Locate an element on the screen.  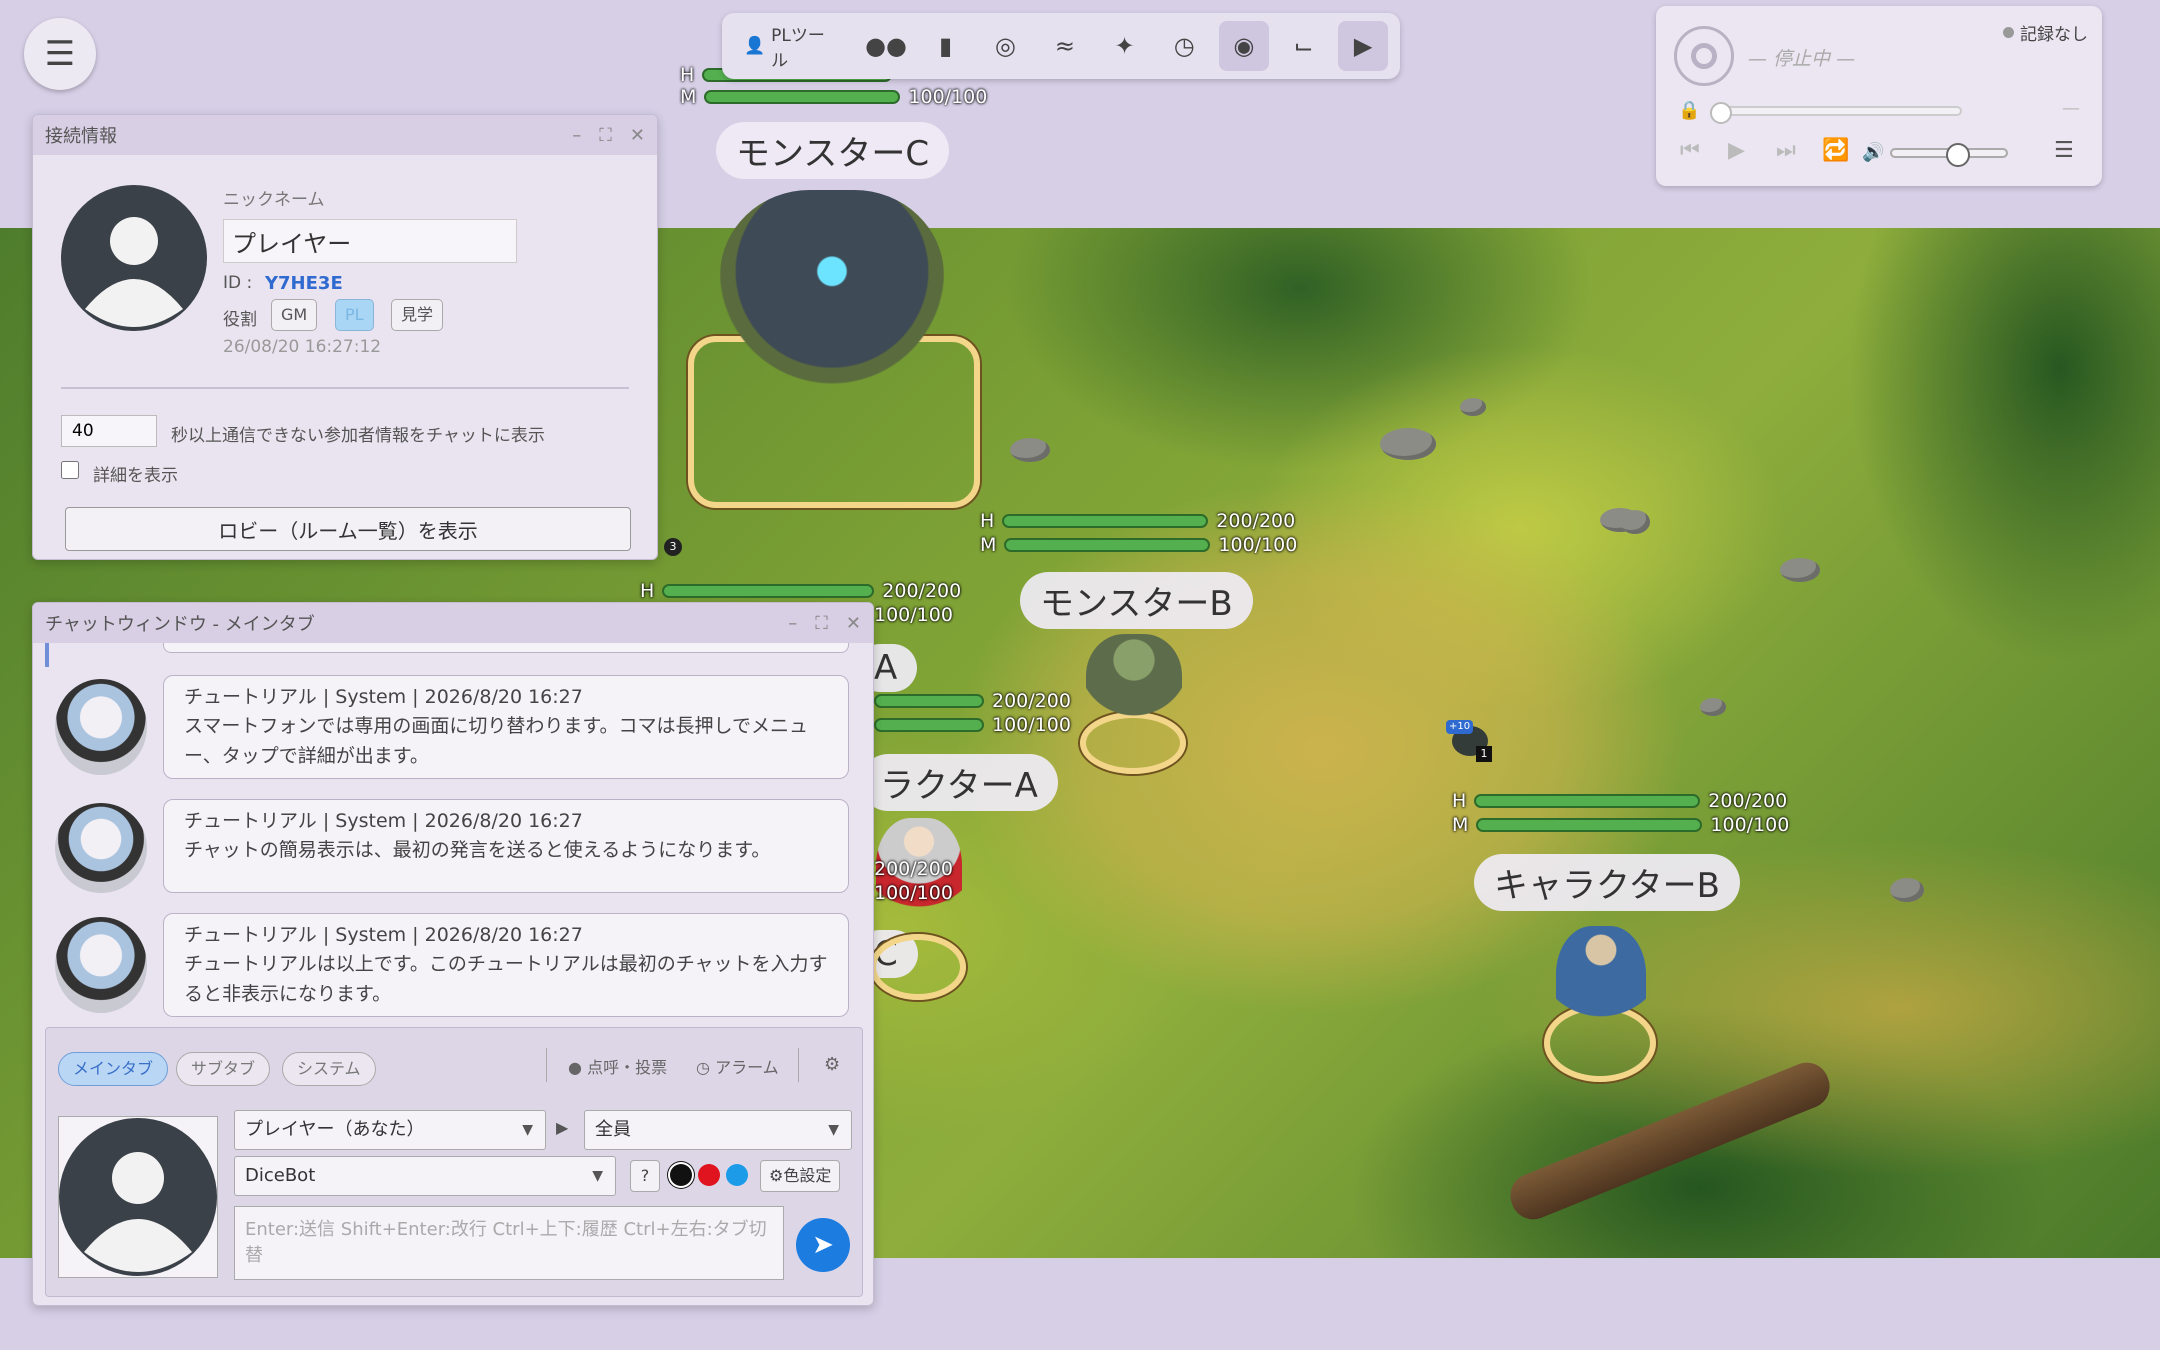
speaker-avatar is located at coordinates (138, 1197).